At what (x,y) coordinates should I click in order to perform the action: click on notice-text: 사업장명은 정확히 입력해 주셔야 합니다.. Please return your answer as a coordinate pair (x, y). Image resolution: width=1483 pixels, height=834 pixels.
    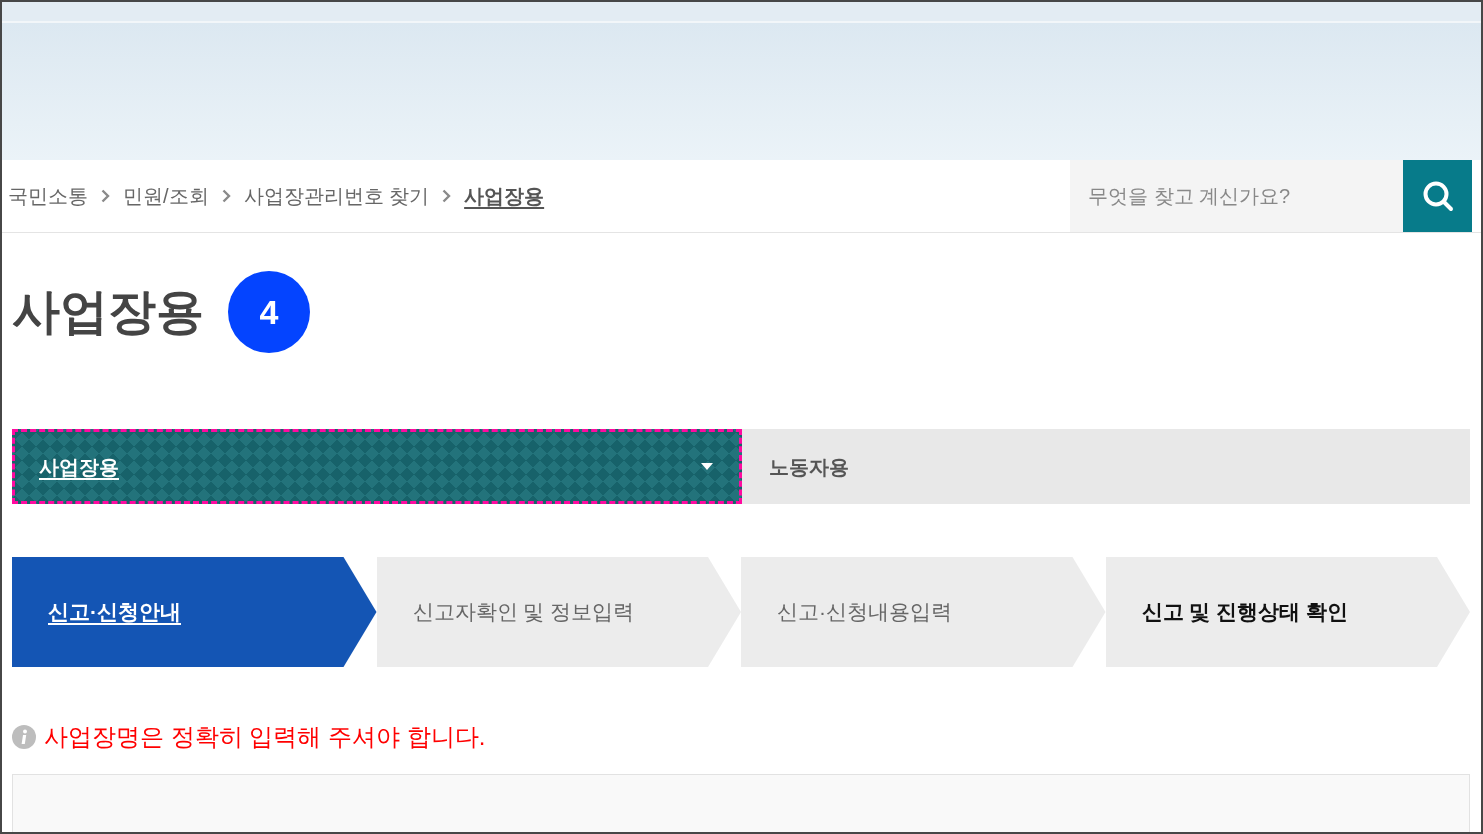
    Looking at the image, I should click on (265, 737).